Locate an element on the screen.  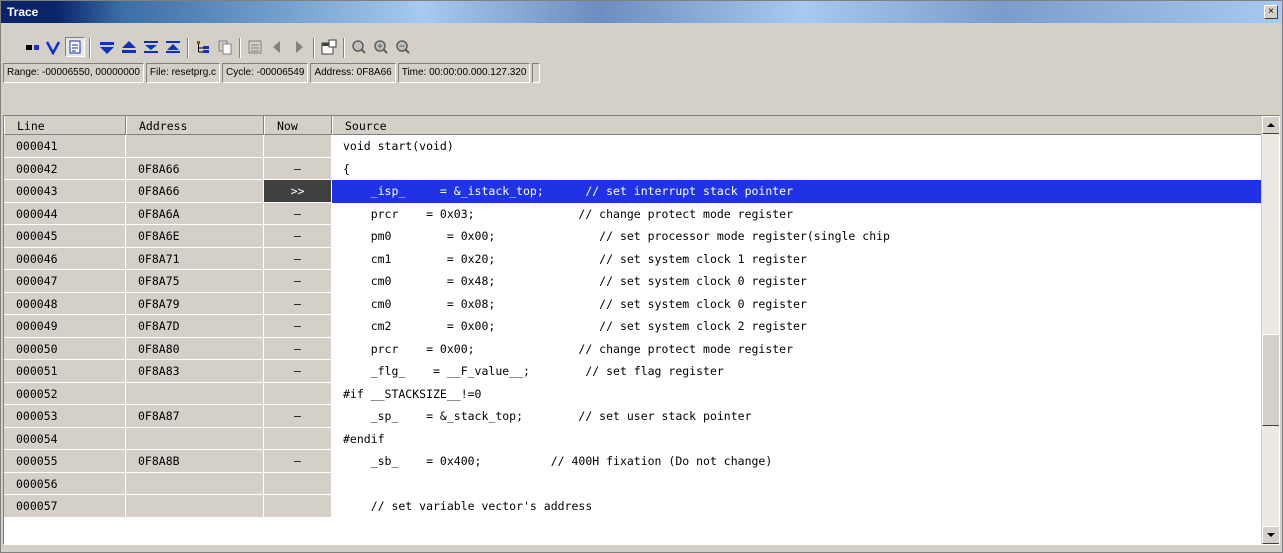
cell-address: 0F8A79 is located at coordinates (195, 303).